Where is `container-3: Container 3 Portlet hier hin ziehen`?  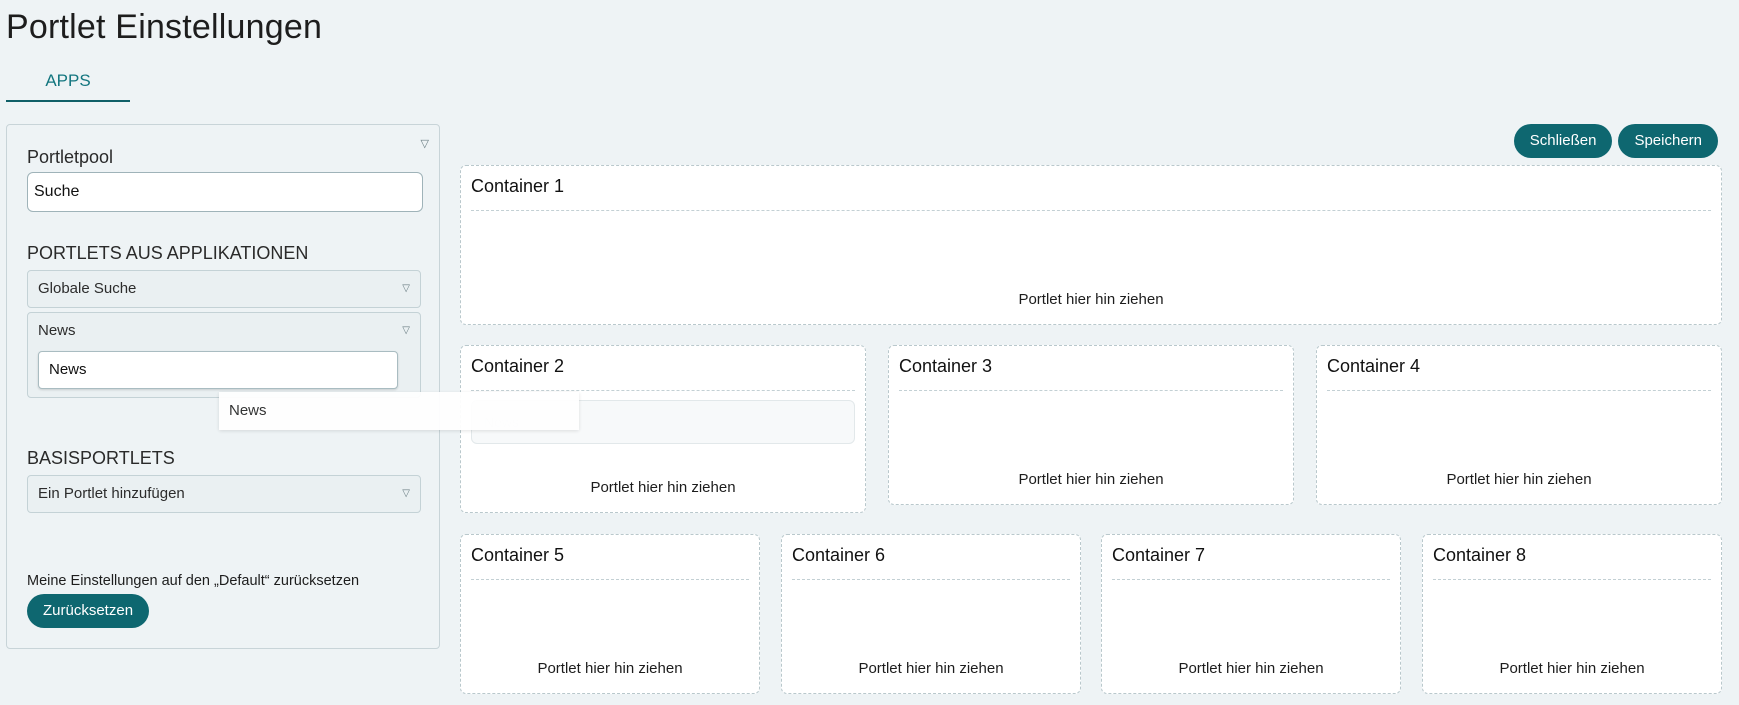
container-3: Container 3 Portlet hier hin ziehen is located at coordinates (1091, 425).